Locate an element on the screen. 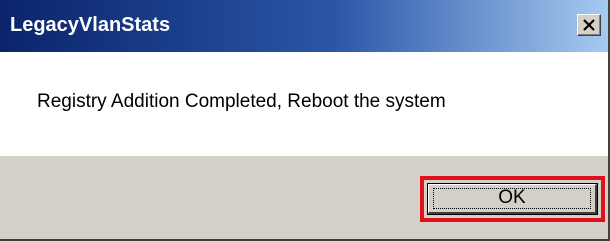 The height and width of the screenshot is (241, 610). close-icon is located at coordinates (589, 25).